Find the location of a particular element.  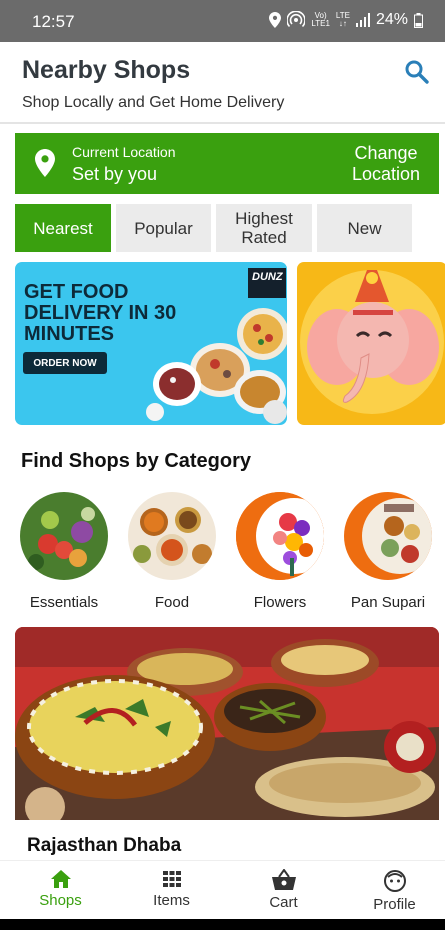

location-value: Set by you is located at coordinates (115, 174).